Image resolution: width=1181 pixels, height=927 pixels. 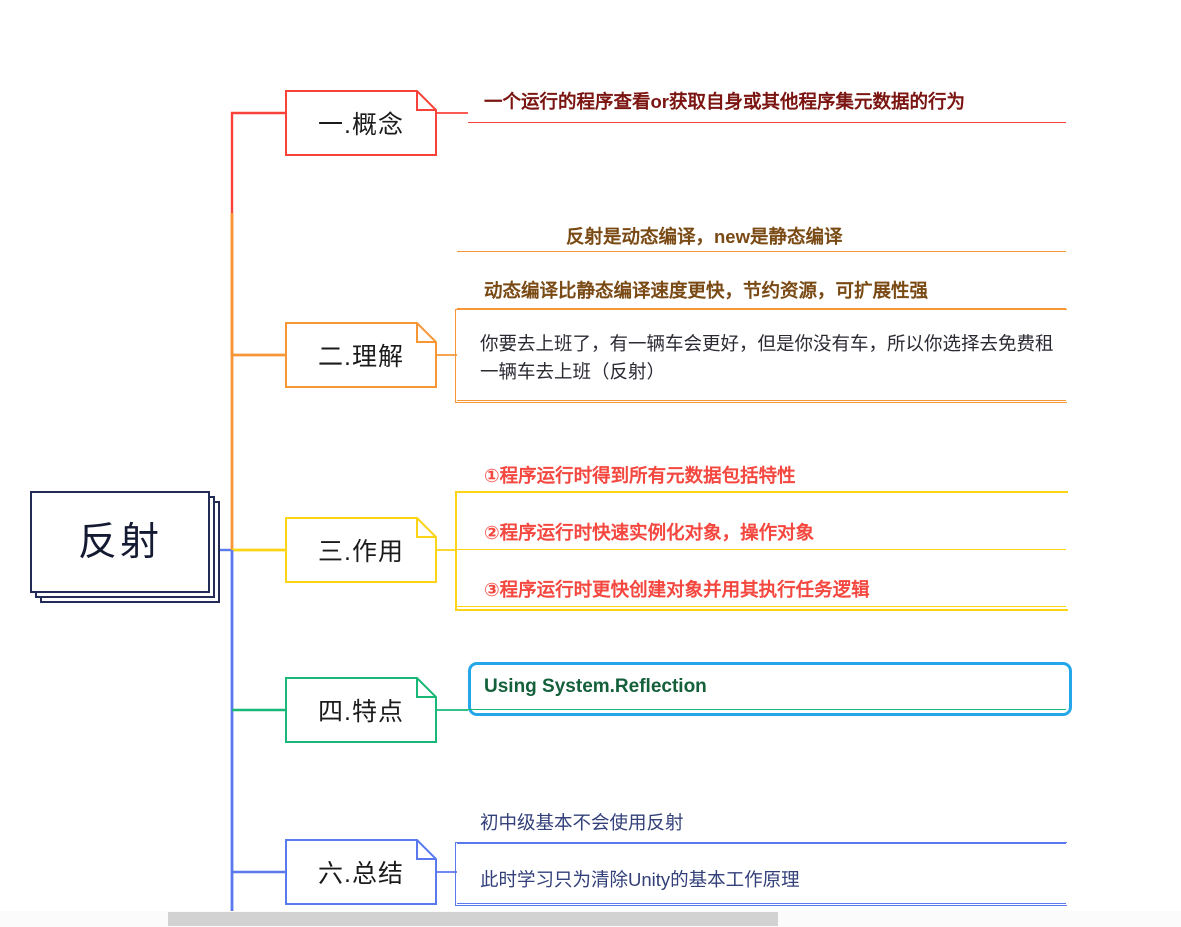 I want to click on content-item-zuoyong-3: ③程序运行时更快创建对象并用其执行任务逻辑, so click(x=677, y=589).